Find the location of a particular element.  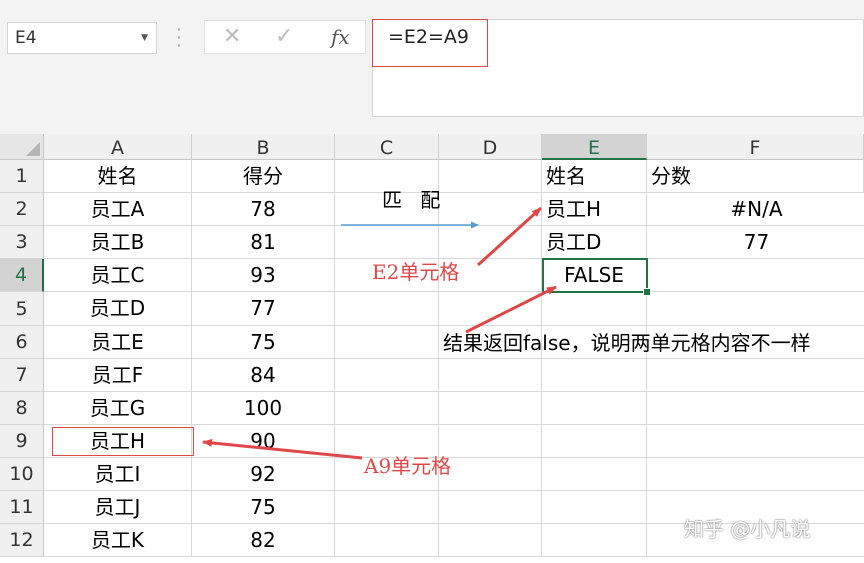

a9-arrow is located at coordinates (282, 449).